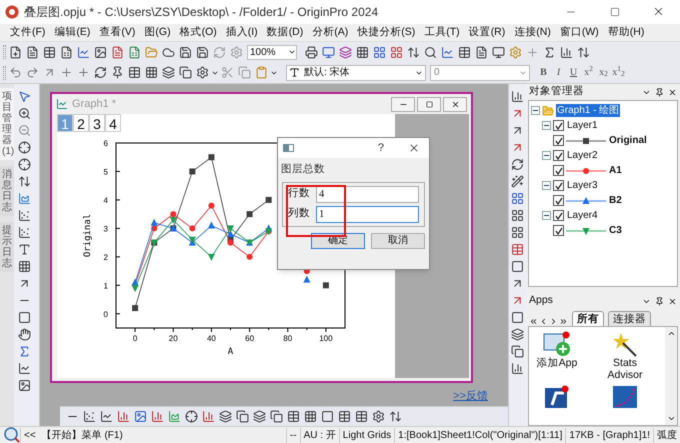 This screenshot has height=443, width=680. I want to click on format-button: I, so click(558, 72).